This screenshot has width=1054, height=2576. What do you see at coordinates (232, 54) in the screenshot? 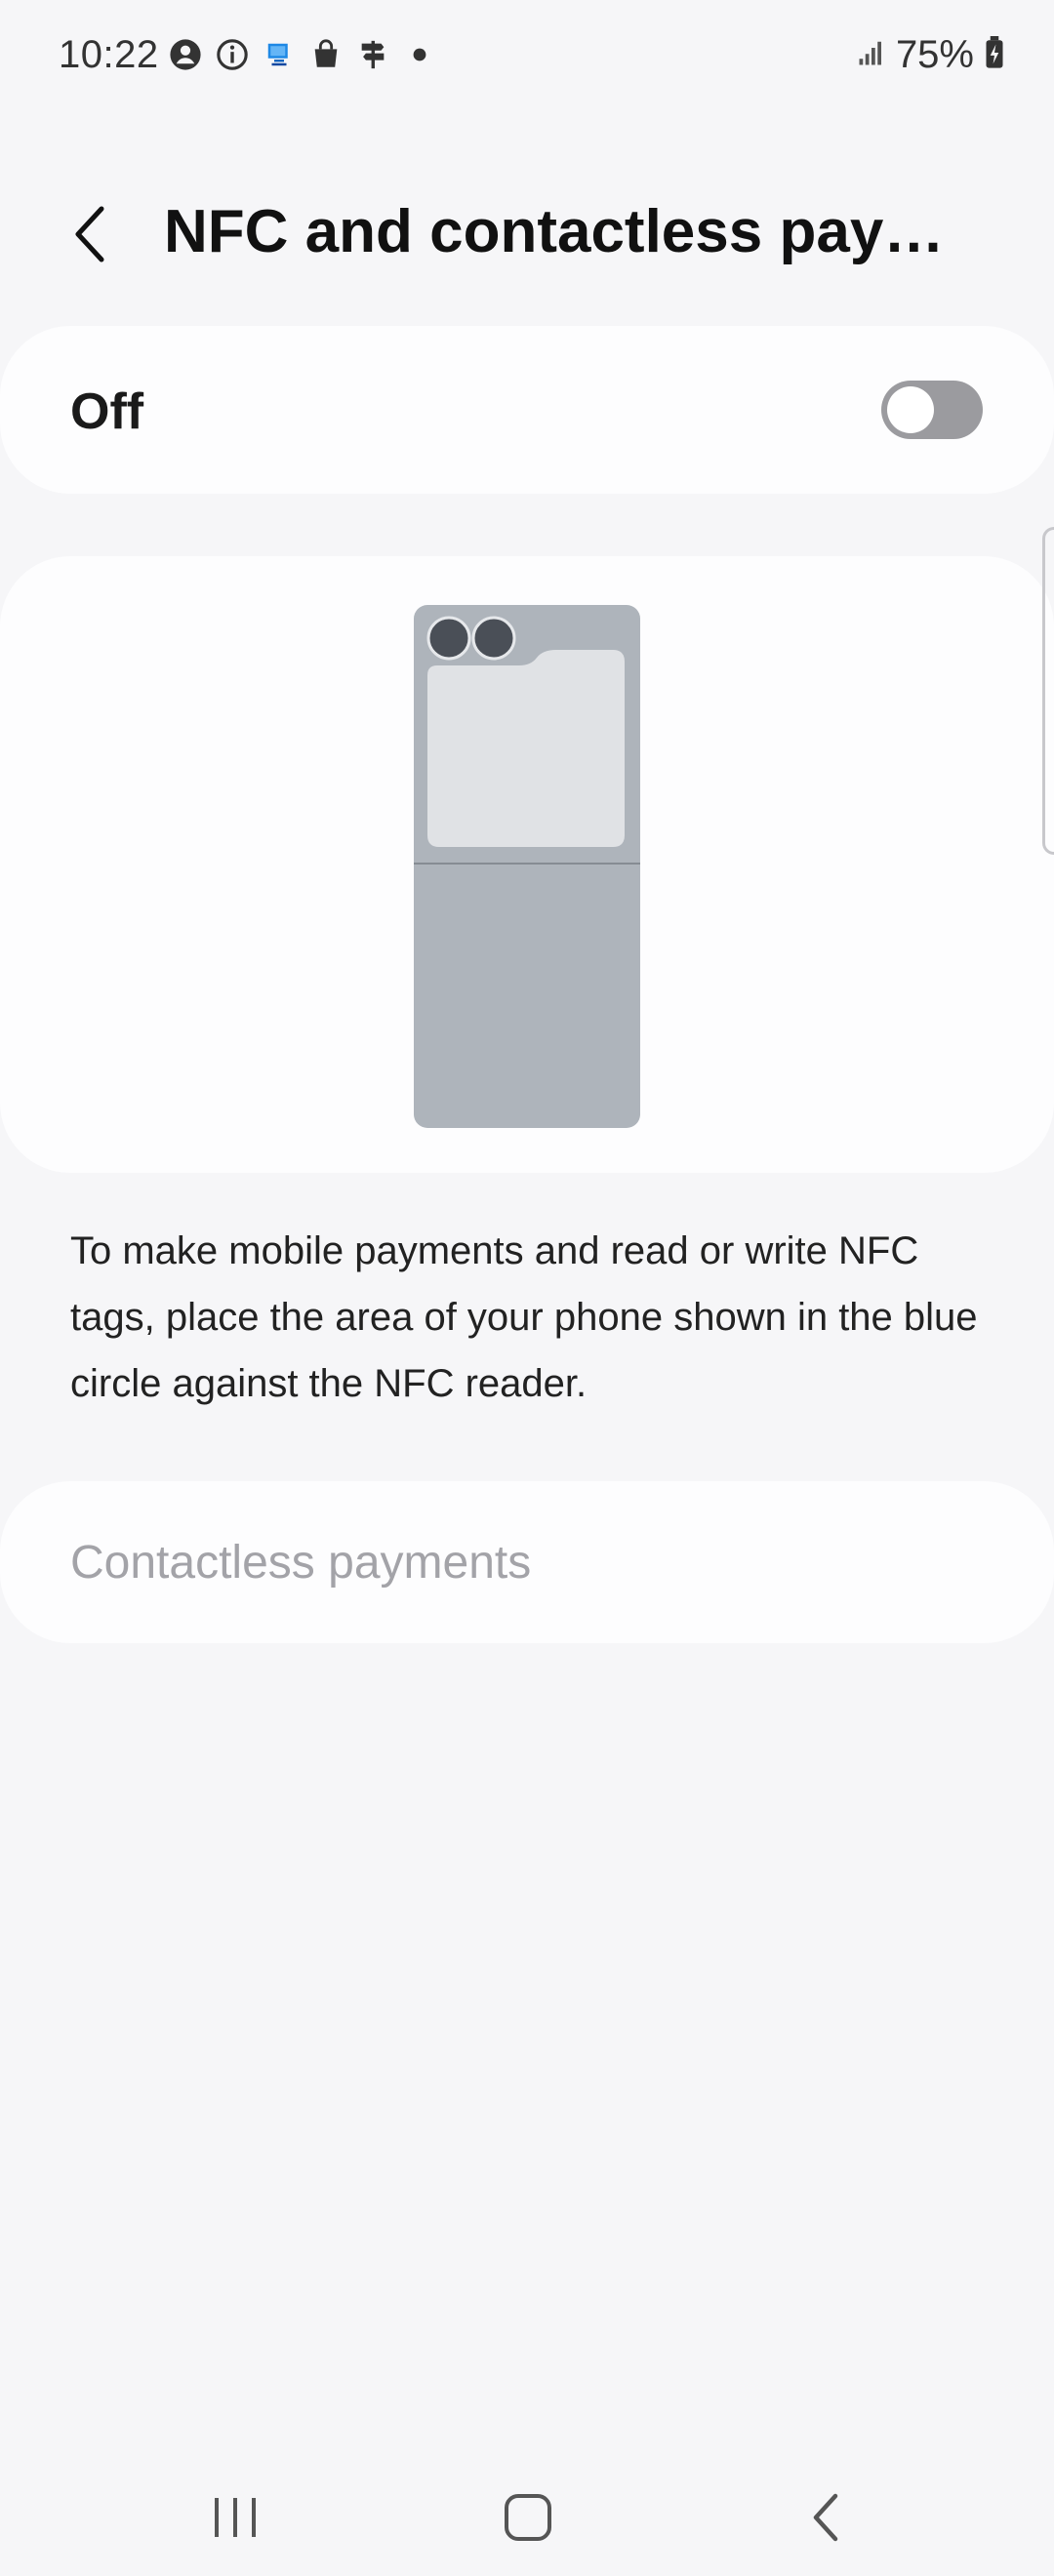
I see `info-icon` at bounding box center [232, 54].